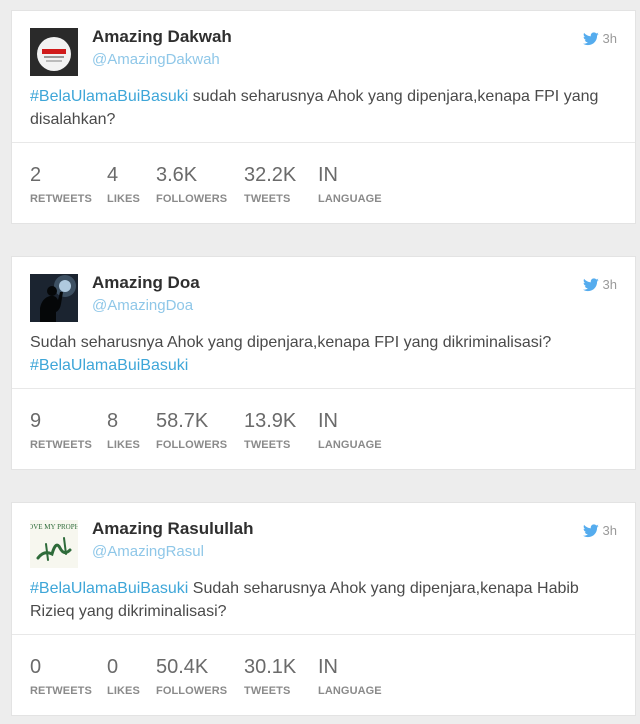 The image size is (640, 724). I want to click on stat-value: 4, so click(113, 175).